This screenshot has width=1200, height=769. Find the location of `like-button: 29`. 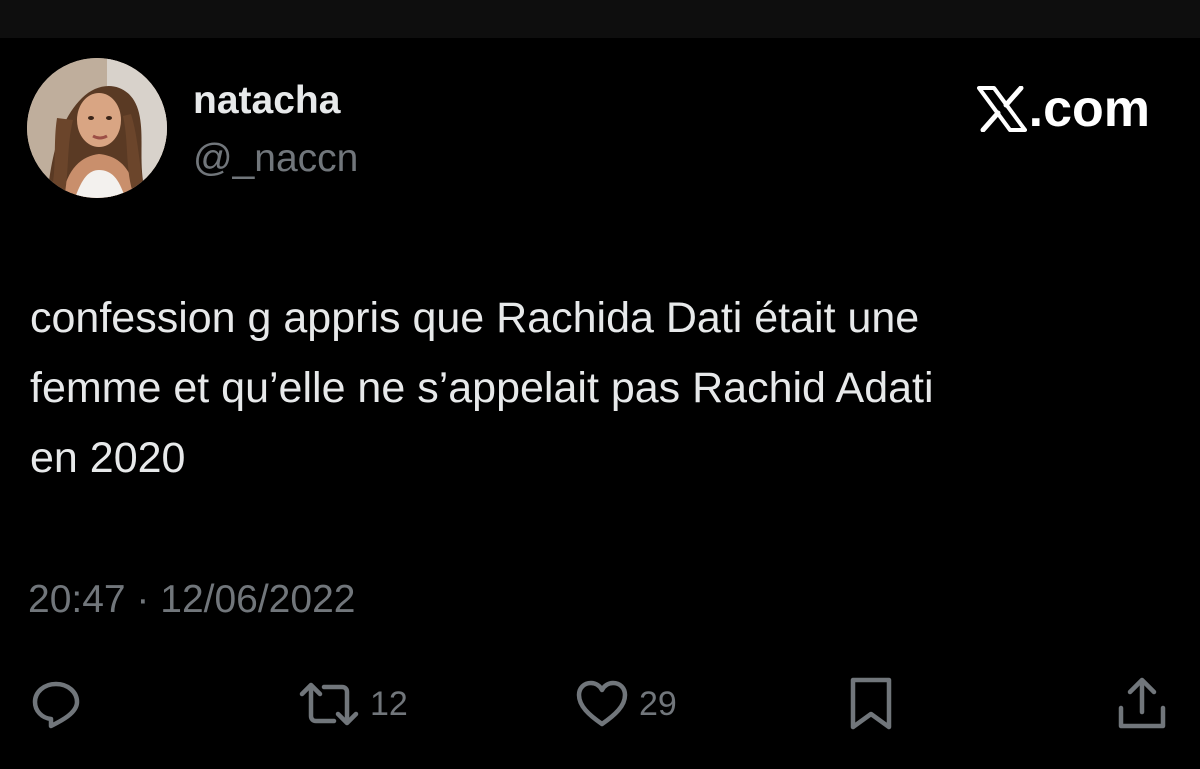

like-button: 29 is located at coordinates (626, 704).